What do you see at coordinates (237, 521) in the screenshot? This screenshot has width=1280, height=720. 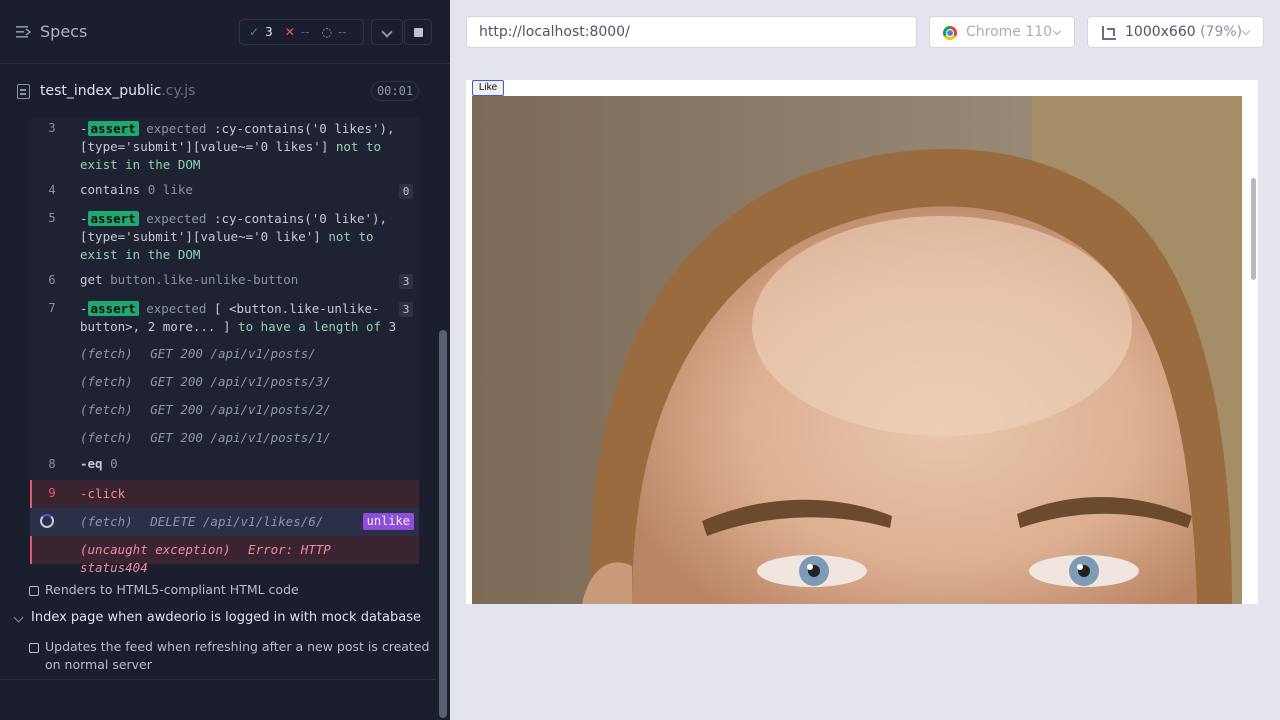 I see `fetch-detail: DELETE /api/v1/likes/6/` at bounding box center [237, 521].